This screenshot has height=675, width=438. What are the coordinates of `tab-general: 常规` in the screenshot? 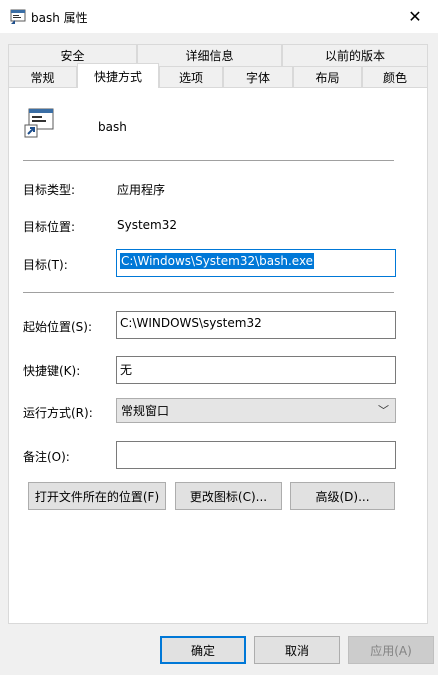 It's located at (42, 77).